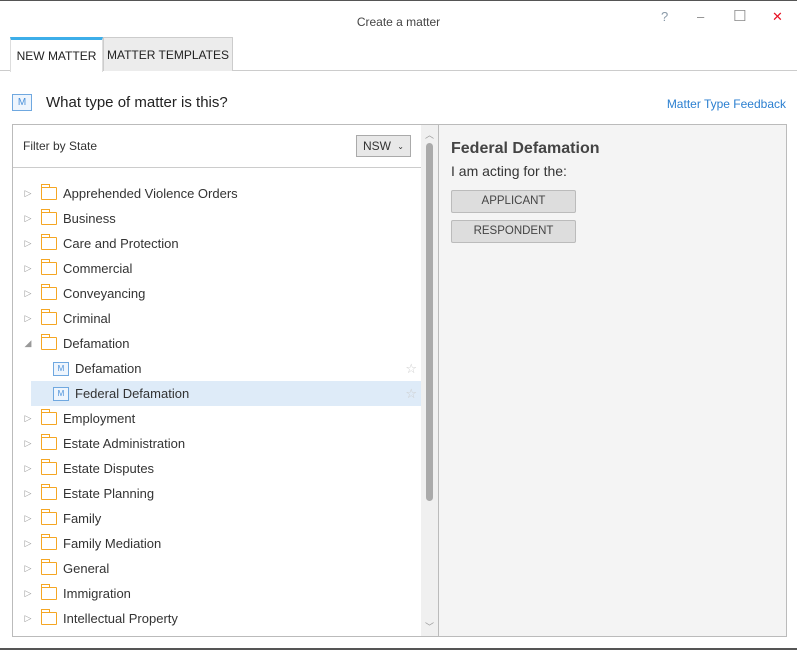 Image resolution: width=797 pixels, height=650 pixels. What do you see at coordinates (98, 268) in the screenshot?
I see `tree-item-label: Commercial` at bounding box center [98, 268].